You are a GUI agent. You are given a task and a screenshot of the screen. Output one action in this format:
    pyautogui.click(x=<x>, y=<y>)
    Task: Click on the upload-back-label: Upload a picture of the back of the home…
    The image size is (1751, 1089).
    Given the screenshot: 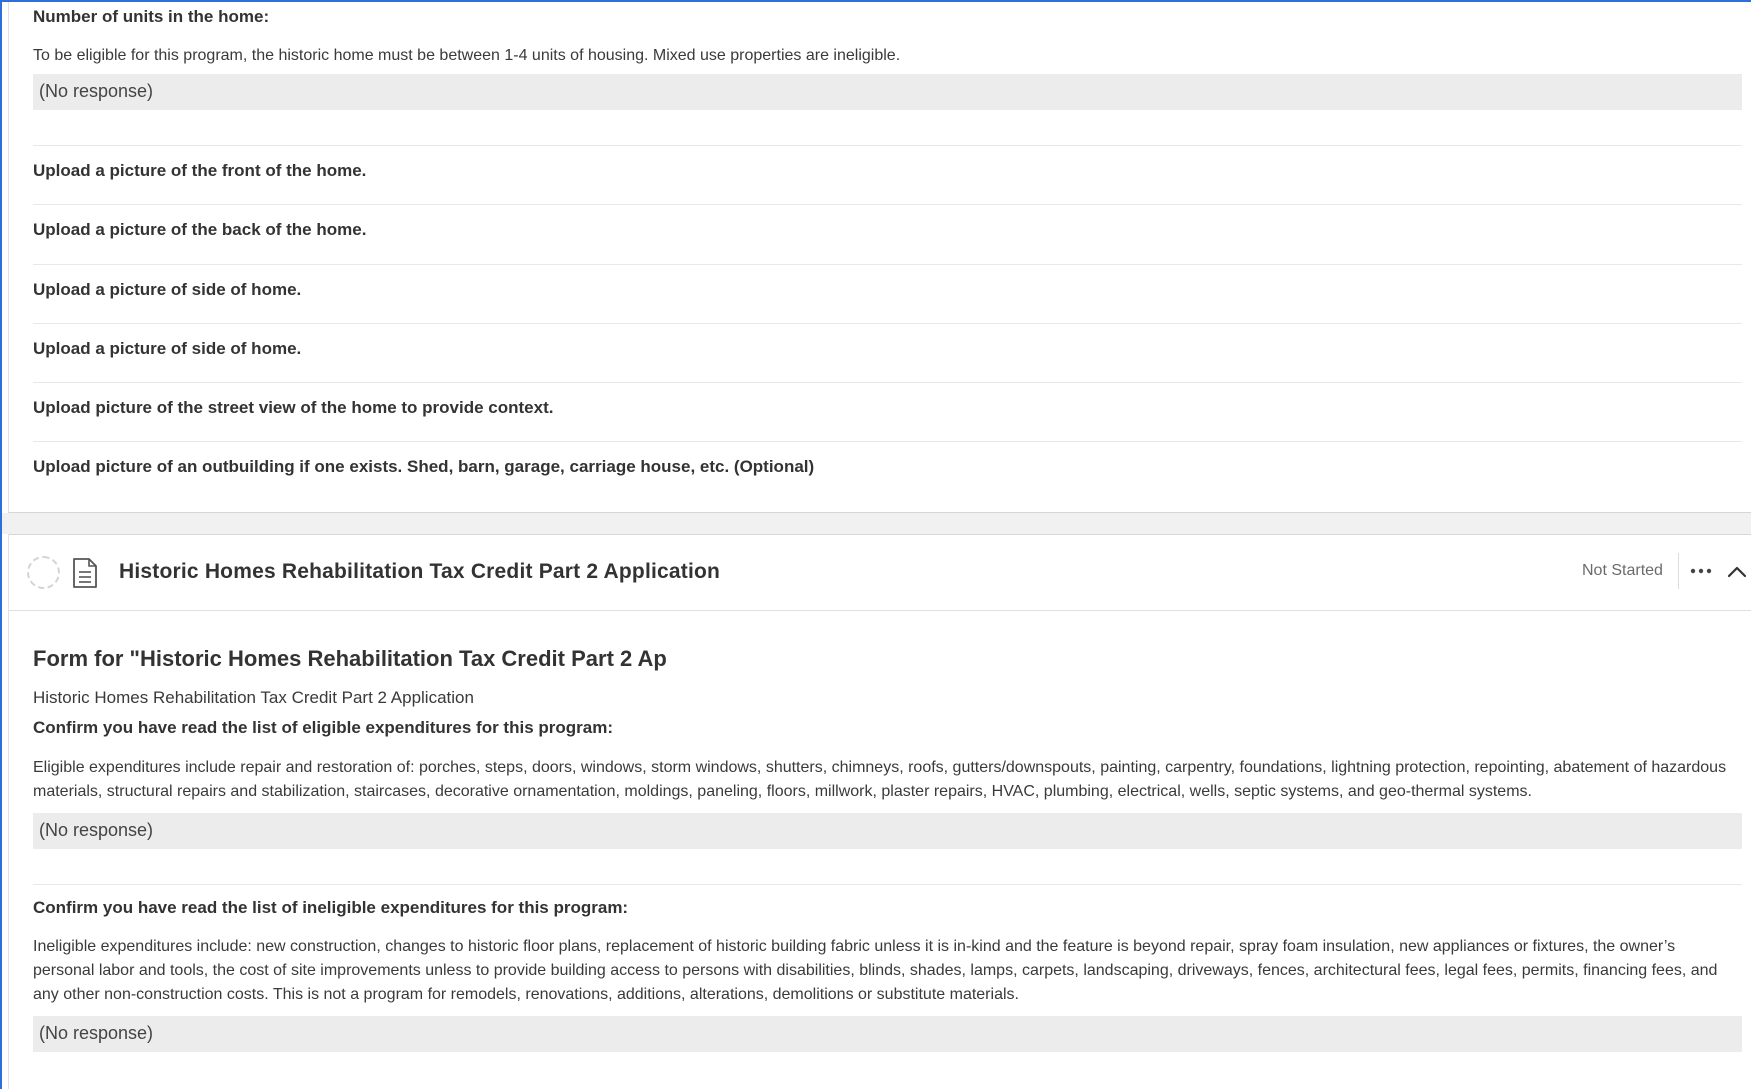 What is the action you would take?
    pyautogui.click(x=200, y=229)
    